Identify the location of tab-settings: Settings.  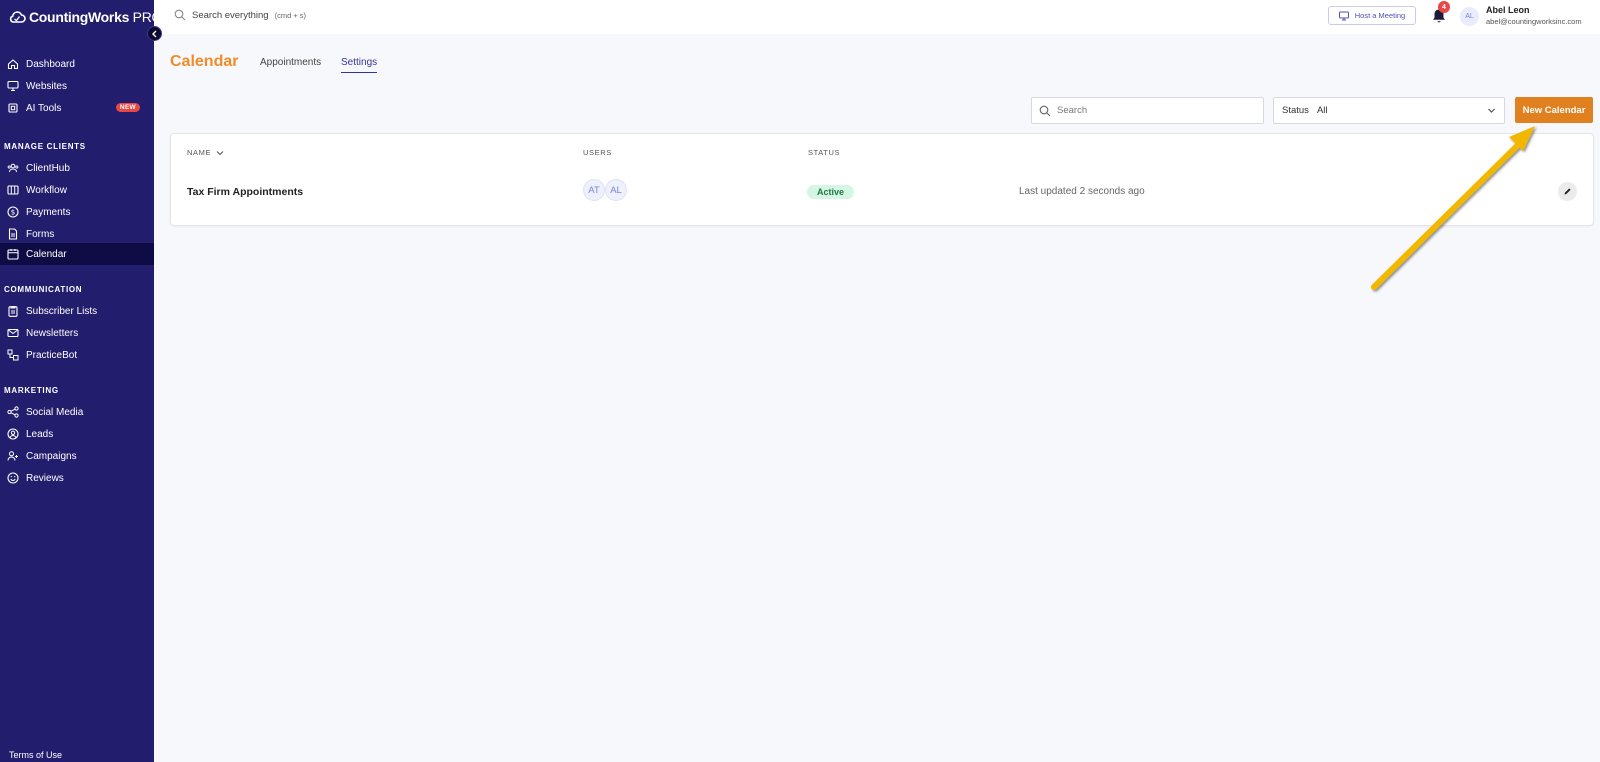
(359, 65).